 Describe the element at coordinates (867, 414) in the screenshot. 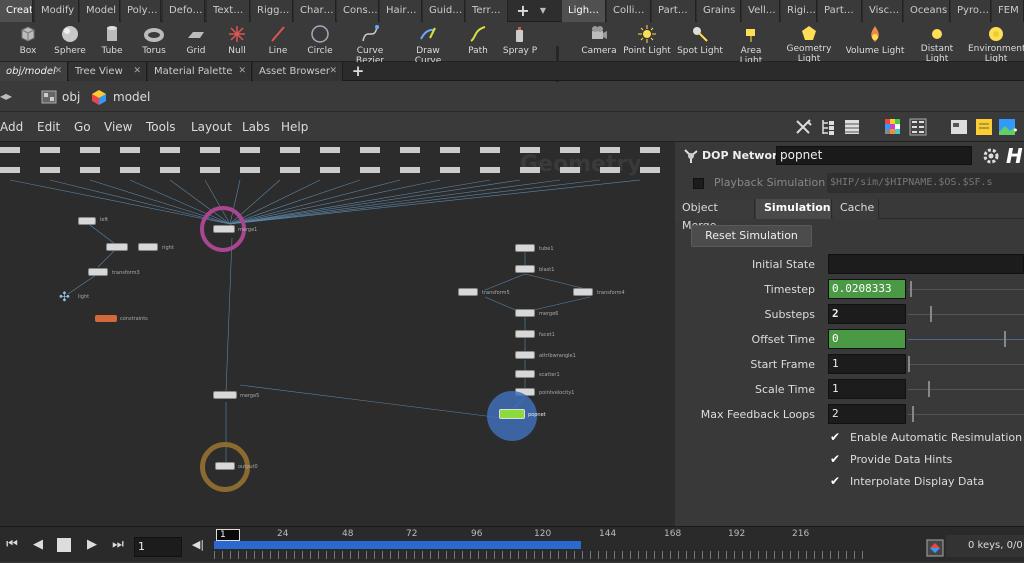

I see `max-feedback-loops-field: 2` at that location.